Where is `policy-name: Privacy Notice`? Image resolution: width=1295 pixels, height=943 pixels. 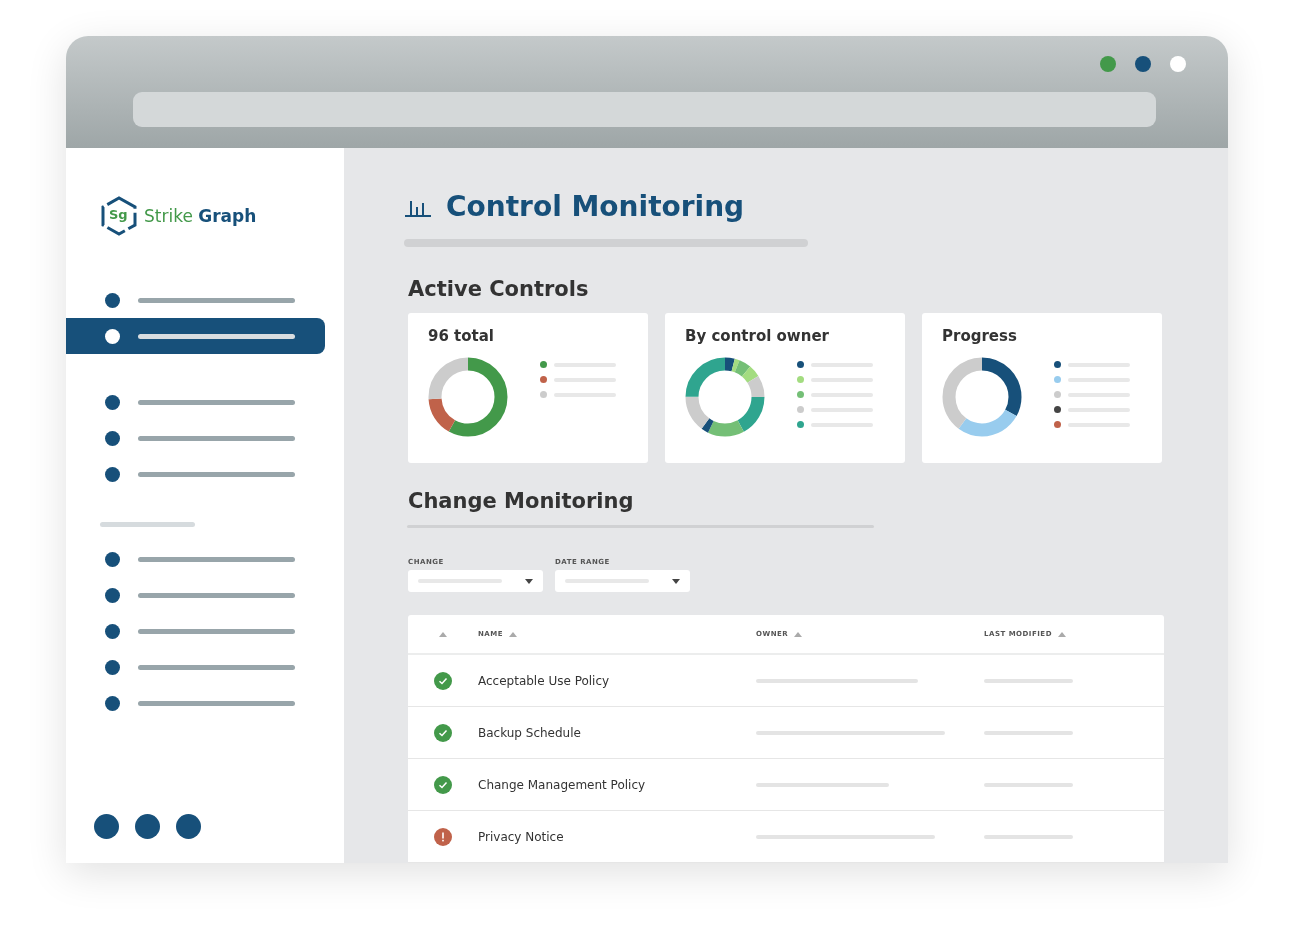
policy-name: Privacy Notice is located at coordinates (521, 836).